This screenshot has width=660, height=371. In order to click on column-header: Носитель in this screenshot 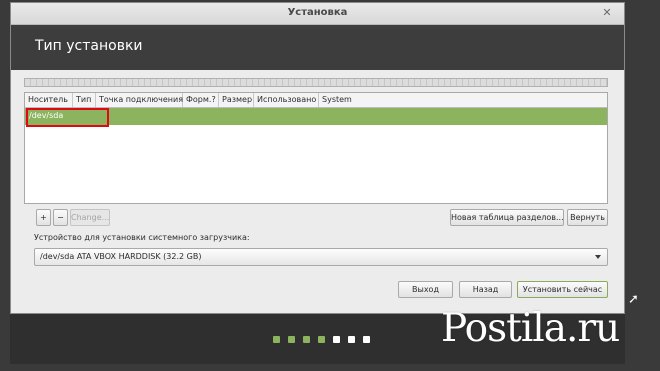, I will do `click(49, 100)`.